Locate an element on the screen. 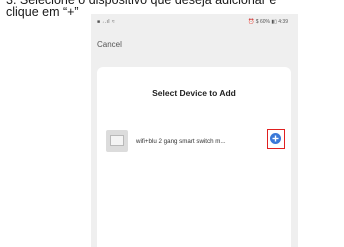 Image resolution: width=344 pixels, height=247 pixels. device-thumbnail is located at coordinates (117, 141).